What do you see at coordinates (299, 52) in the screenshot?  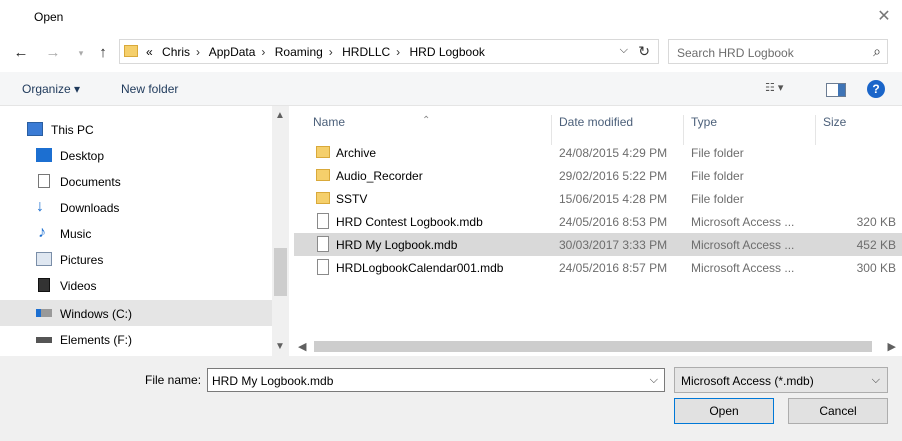 I see `breadcrumb-roaming: Roaming` at bounding box center [299, 52].